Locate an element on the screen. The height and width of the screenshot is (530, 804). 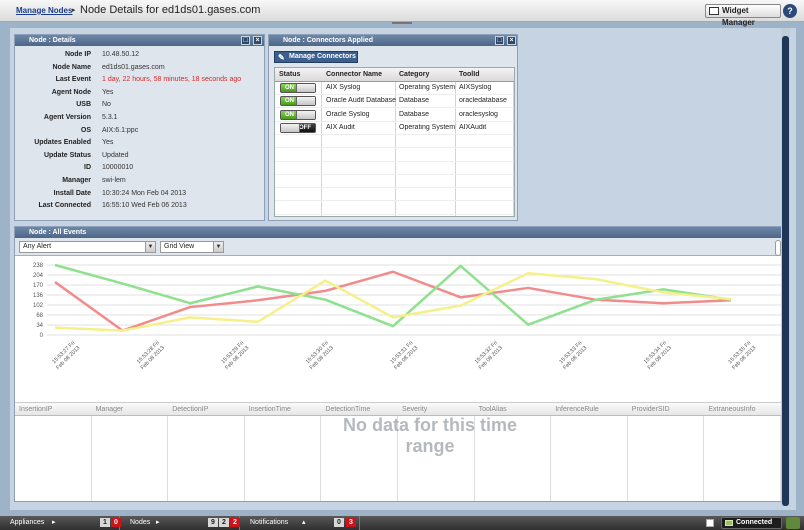
nodes-section: Nodes ▸ 9 2 2 is located at coordinates (180, 523).